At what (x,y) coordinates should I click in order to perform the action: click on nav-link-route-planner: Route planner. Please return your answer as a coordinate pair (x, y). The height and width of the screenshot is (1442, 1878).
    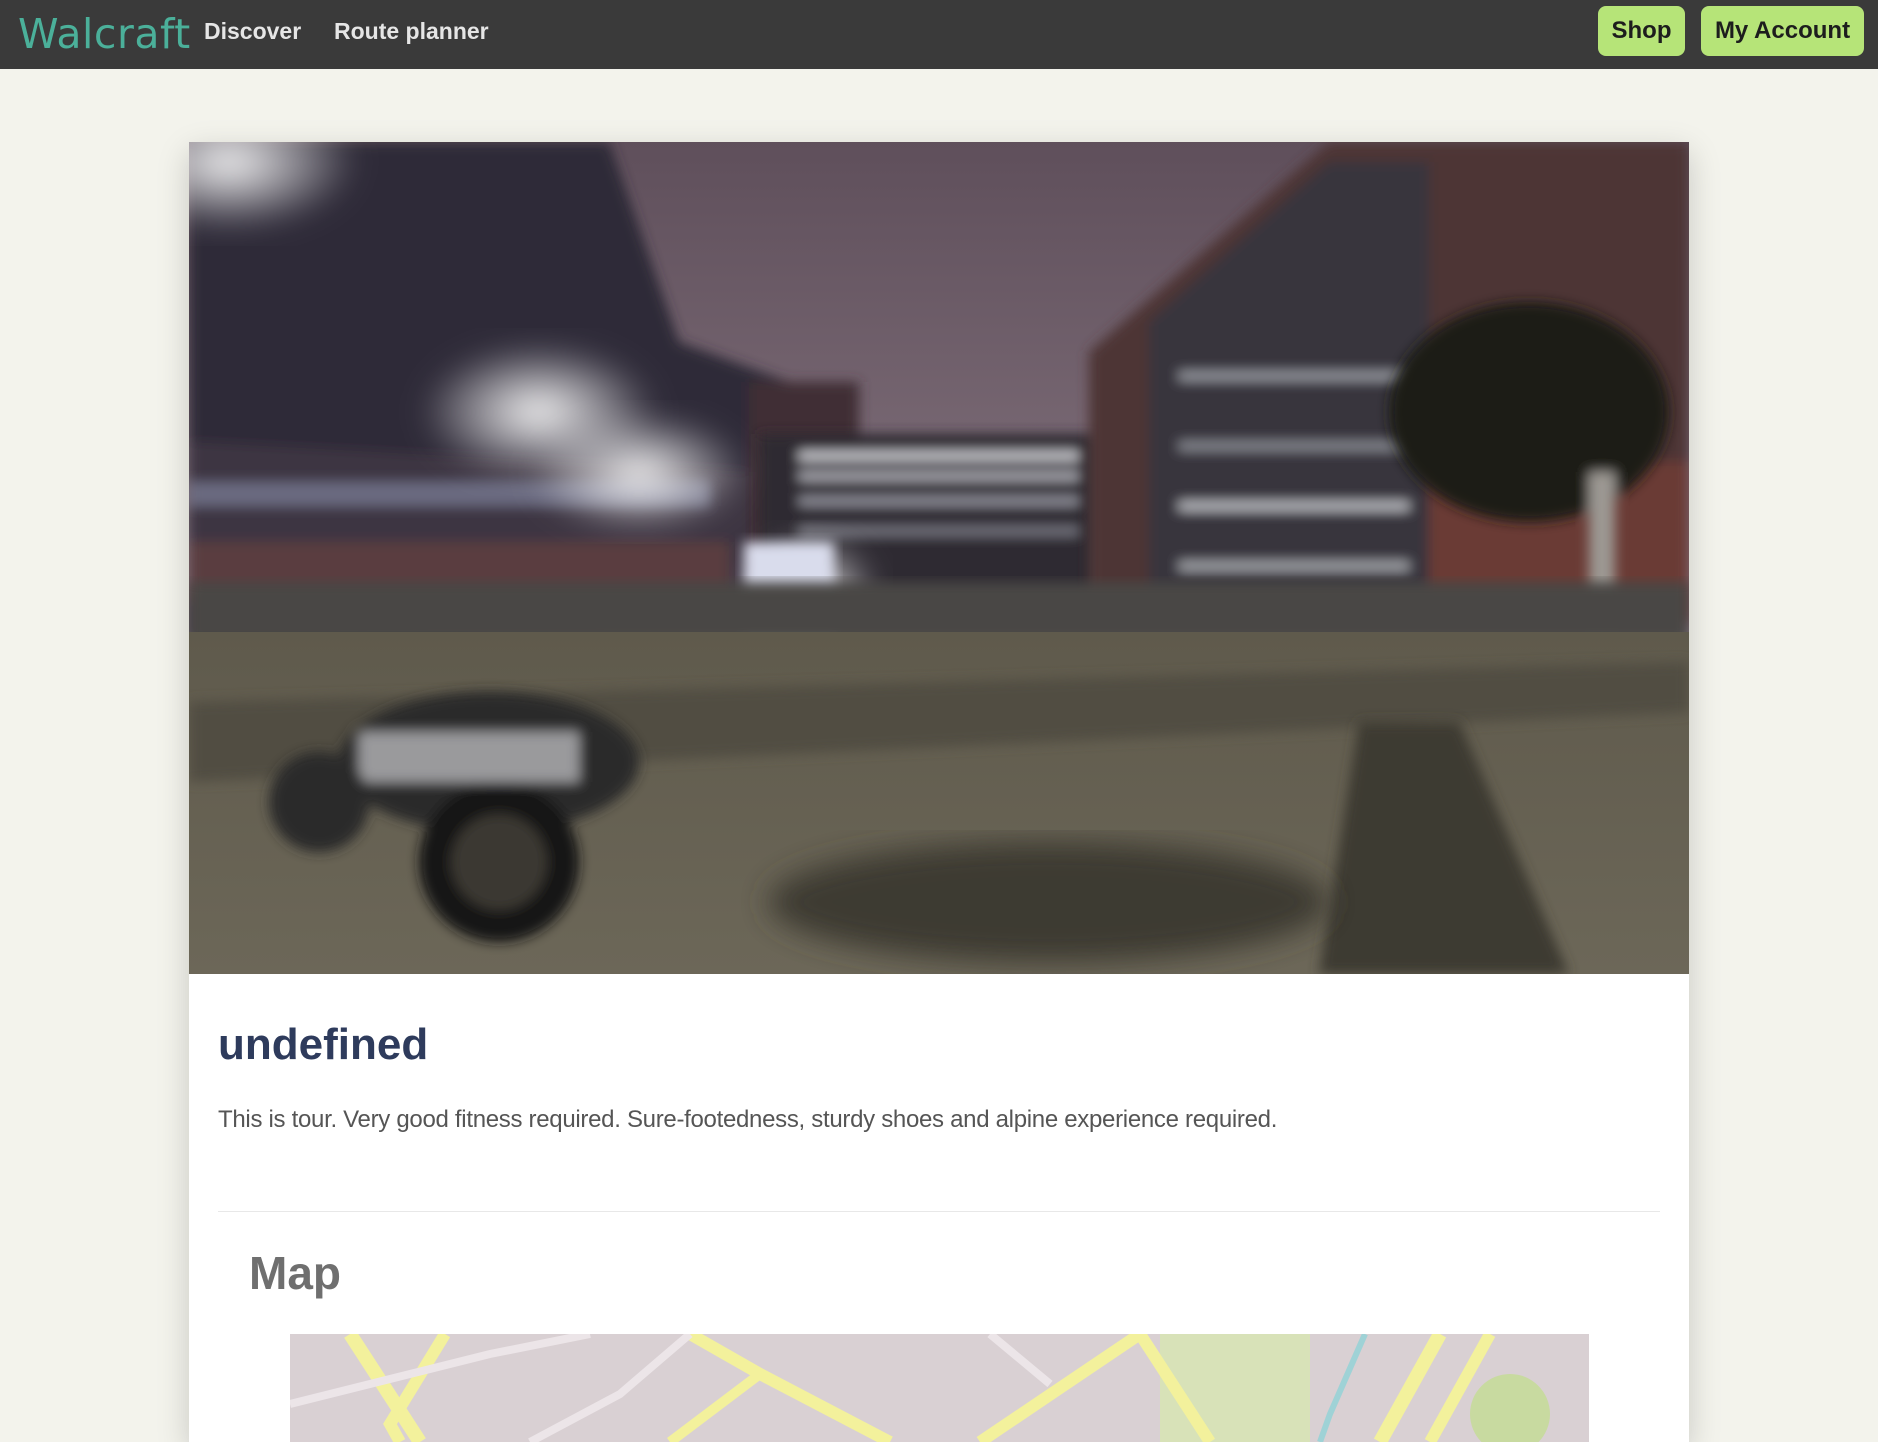
    Looking at the image, I should click on (411, 31).